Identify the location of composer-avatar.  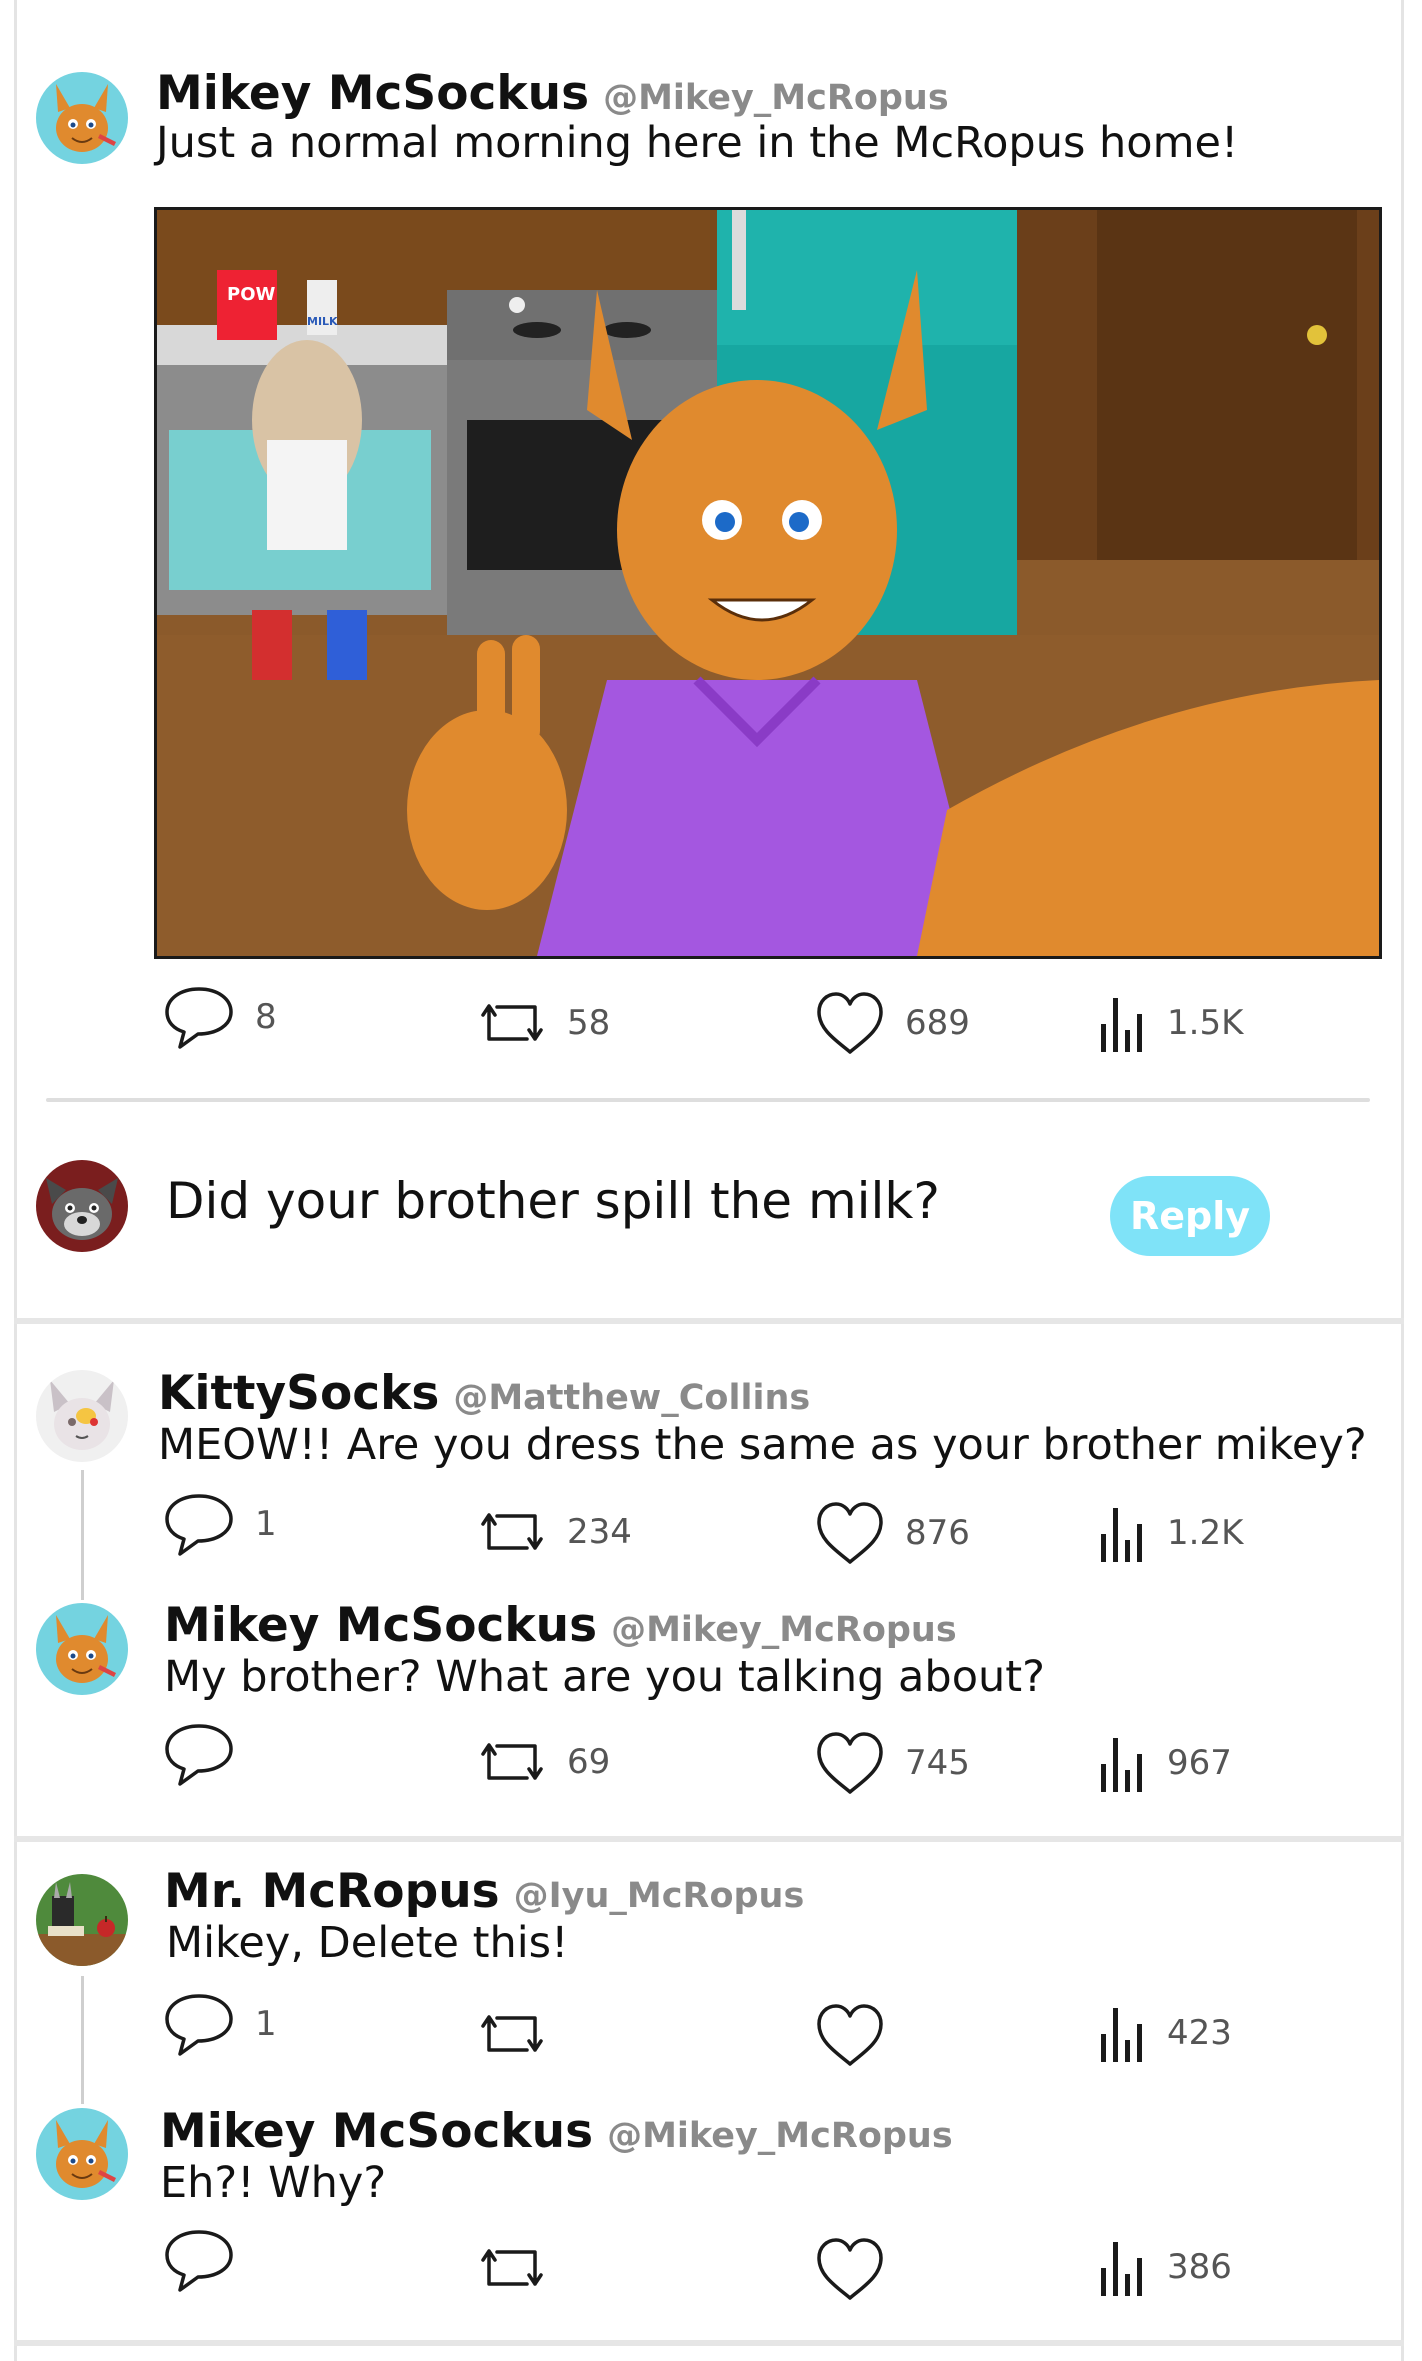
(82, 1206).